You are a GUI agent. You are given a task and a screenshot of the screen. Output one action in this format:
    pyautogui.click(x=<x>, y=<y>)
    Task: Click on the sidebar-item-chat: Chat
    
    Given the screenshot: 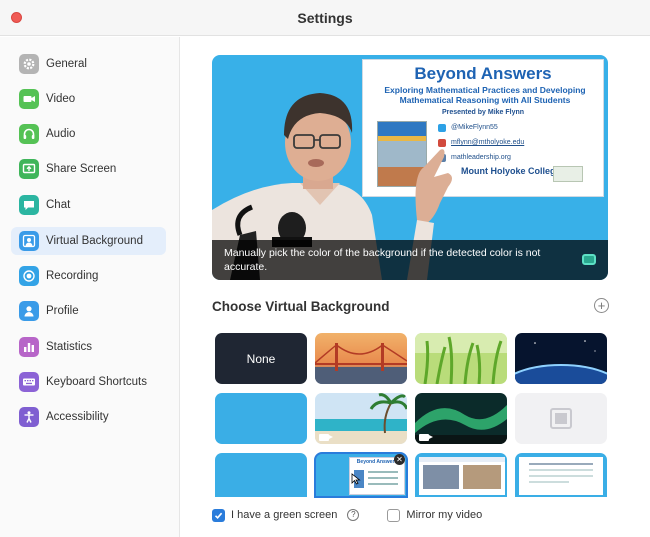 What is the action you would take?
    pyautogui.click(x=88, y=205)
    